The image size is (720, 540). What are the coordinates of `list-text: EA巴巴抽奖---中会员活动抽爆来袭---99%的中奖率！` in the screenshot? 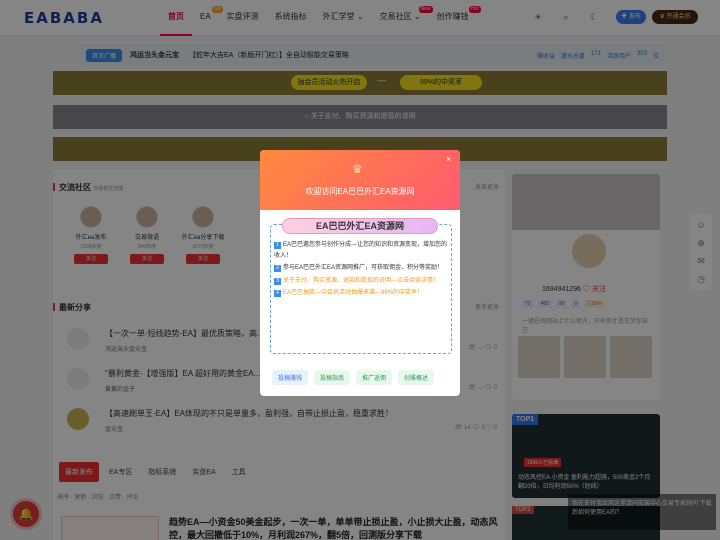 It's located at (353, 293).